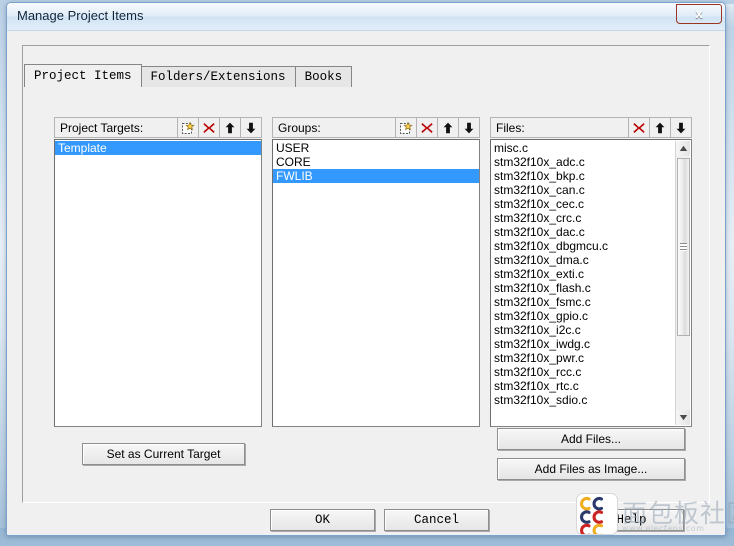  Describe the element at coordinates (158, 283) in the screenshot. I see `project-targets-listbox: Template` at that location.